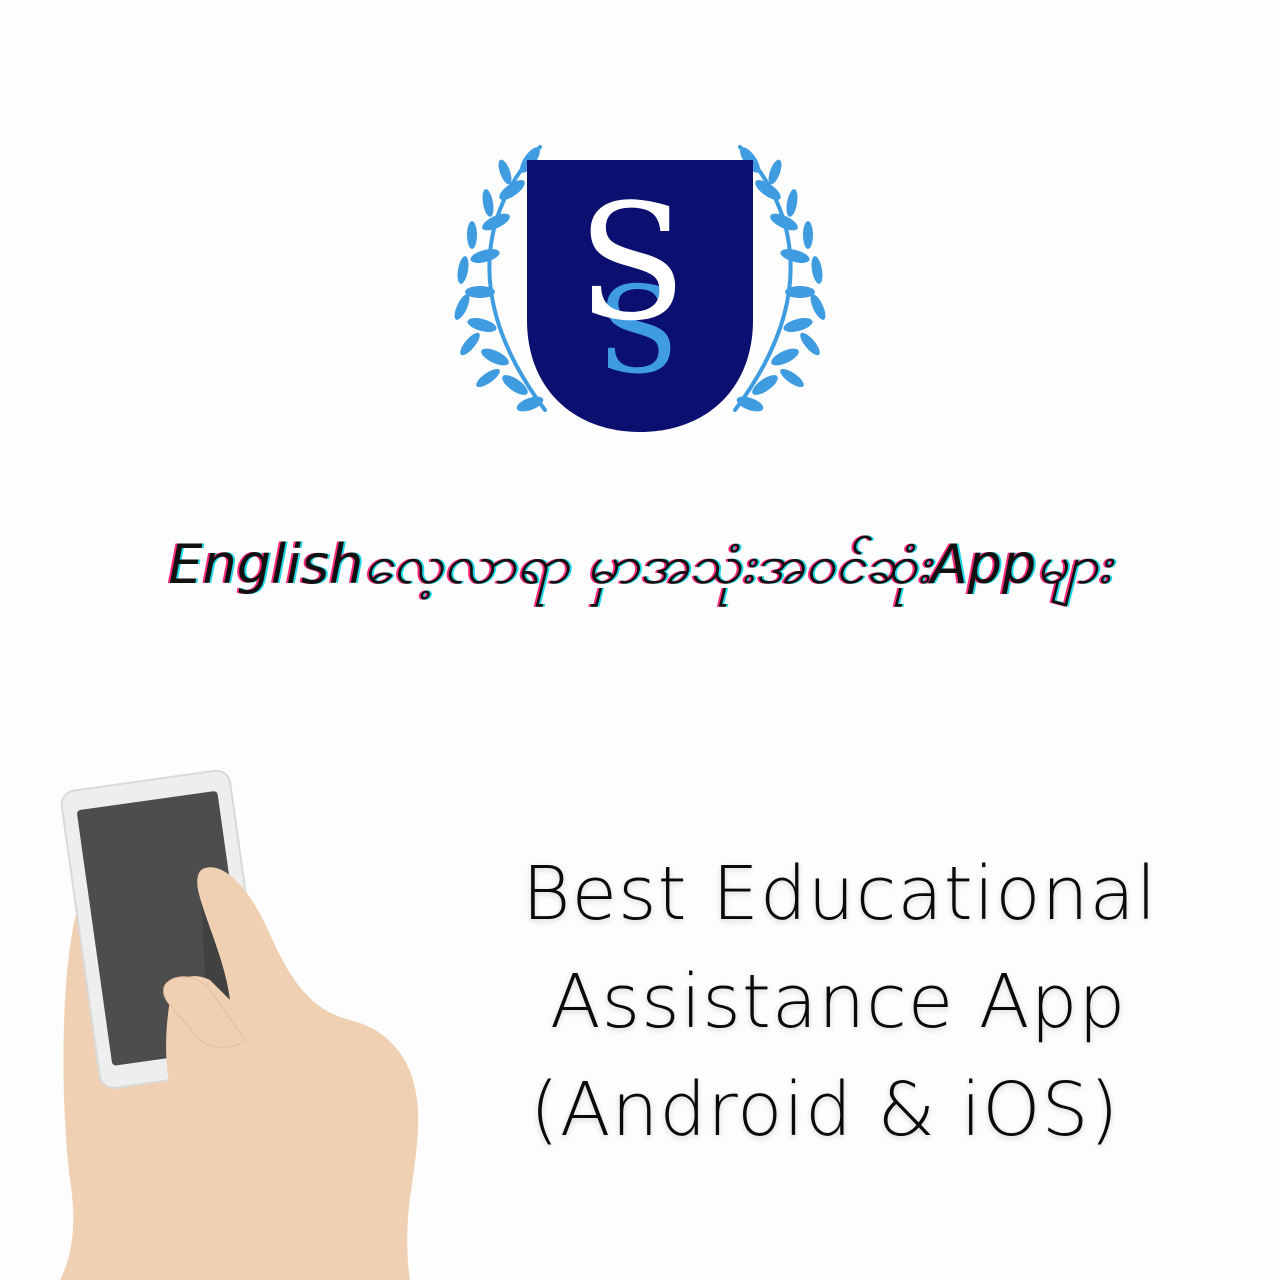 This screenshot has width=1280, height=1280. I want to click on hand-holding-phone-illustration, so click(239, 1024).